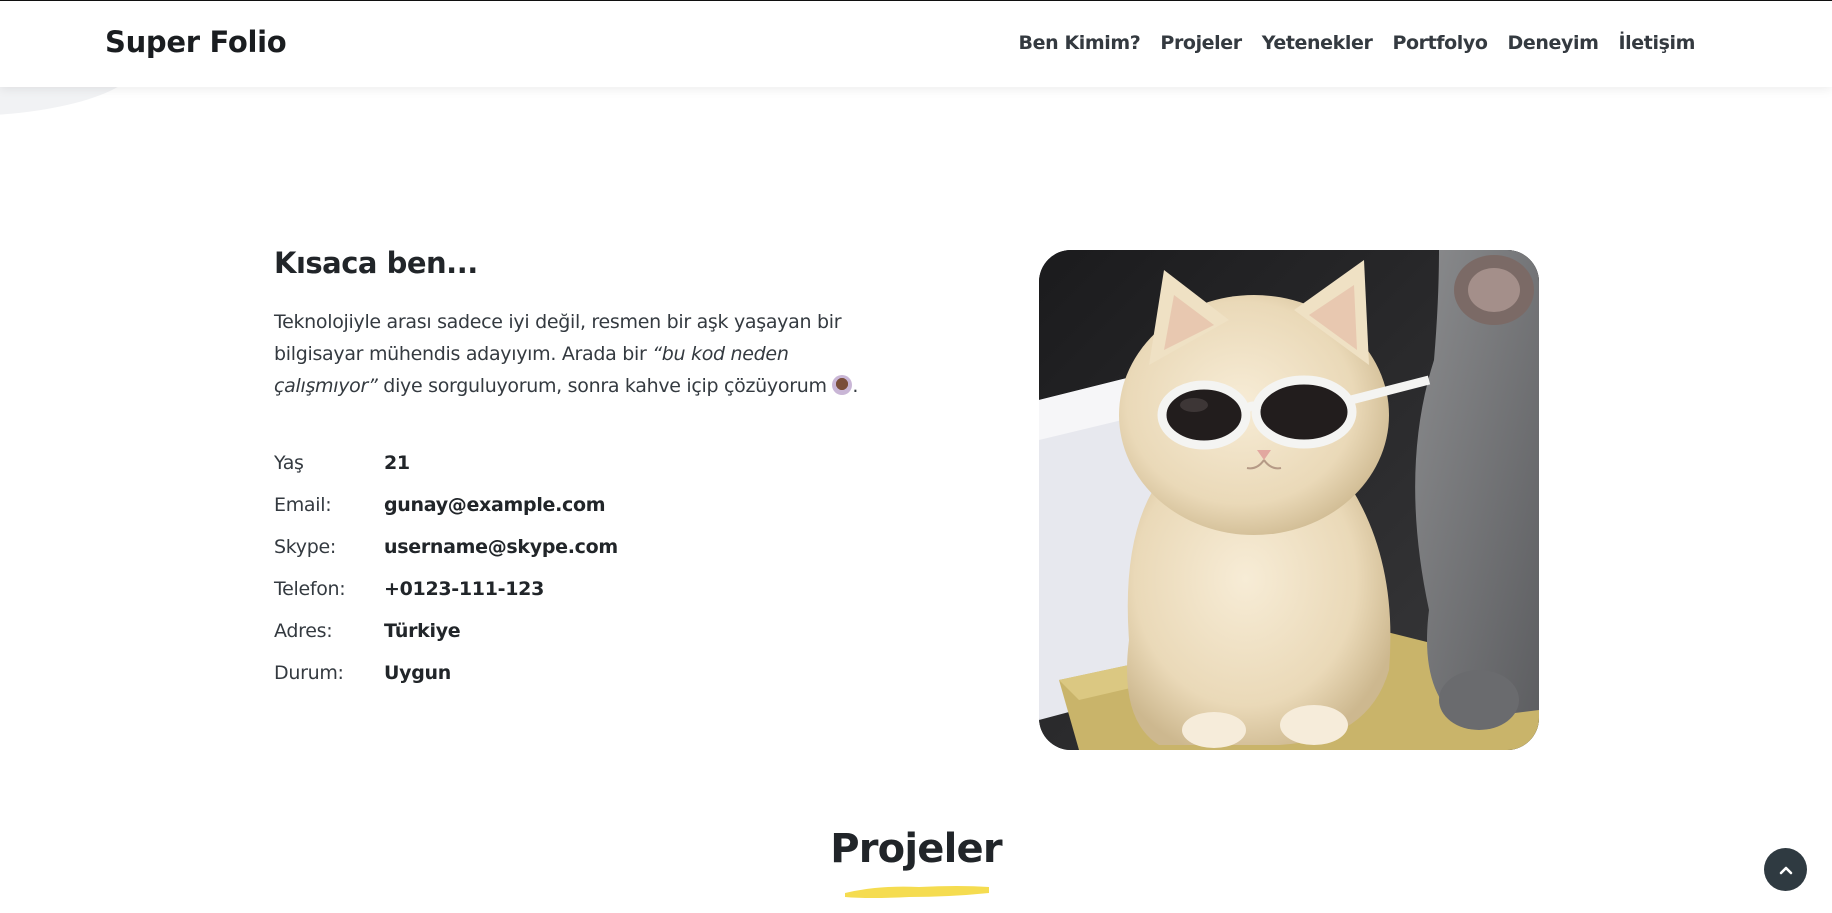 Image resolution: width=1832 pixels, height=913 pixels. I want to click on info-value: 21, so click(397, 463).